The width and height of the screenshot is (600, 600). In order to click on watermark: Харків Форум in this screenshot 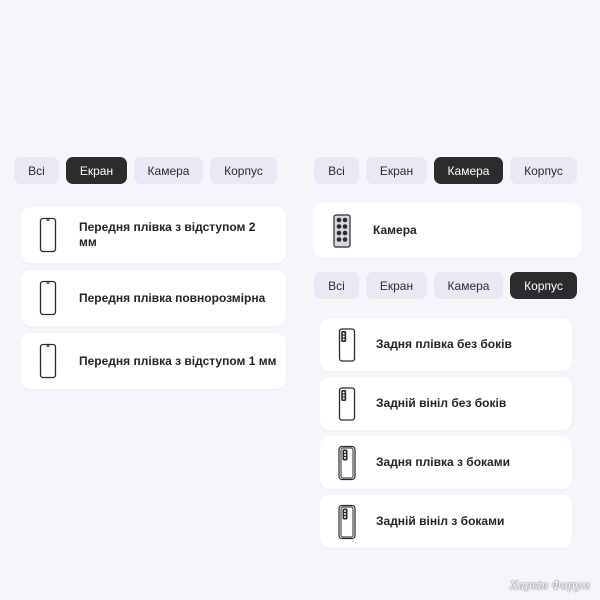, I will do `click(550, 585)`.